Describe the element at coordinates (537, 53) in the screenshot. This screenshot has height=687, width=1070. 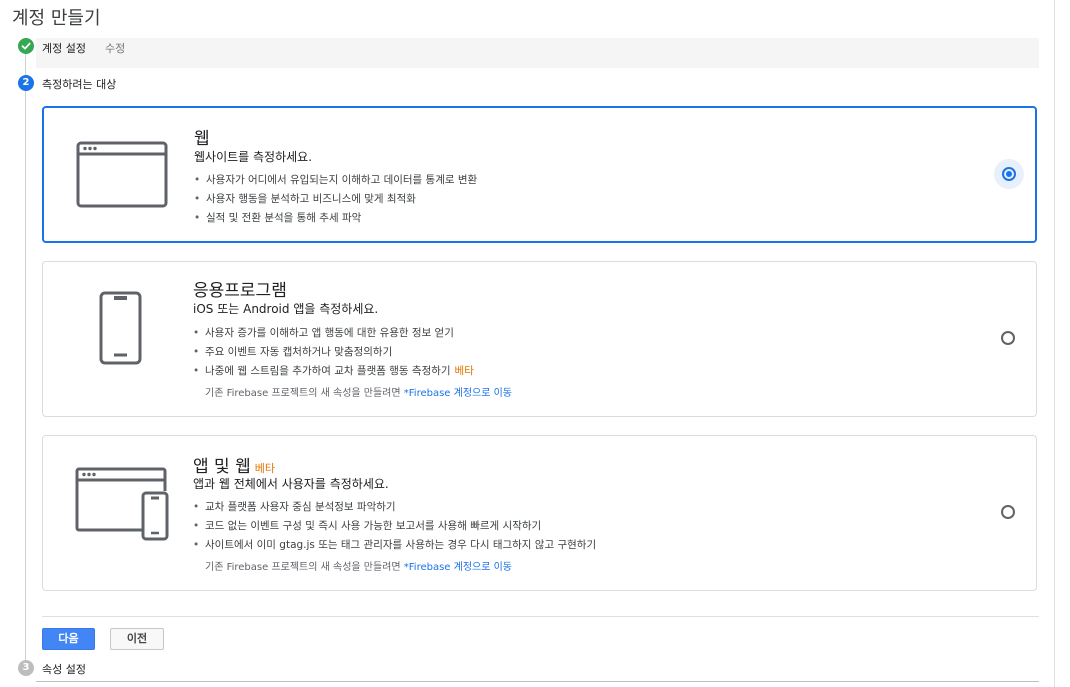
I see `step-completed-bar` at that location.